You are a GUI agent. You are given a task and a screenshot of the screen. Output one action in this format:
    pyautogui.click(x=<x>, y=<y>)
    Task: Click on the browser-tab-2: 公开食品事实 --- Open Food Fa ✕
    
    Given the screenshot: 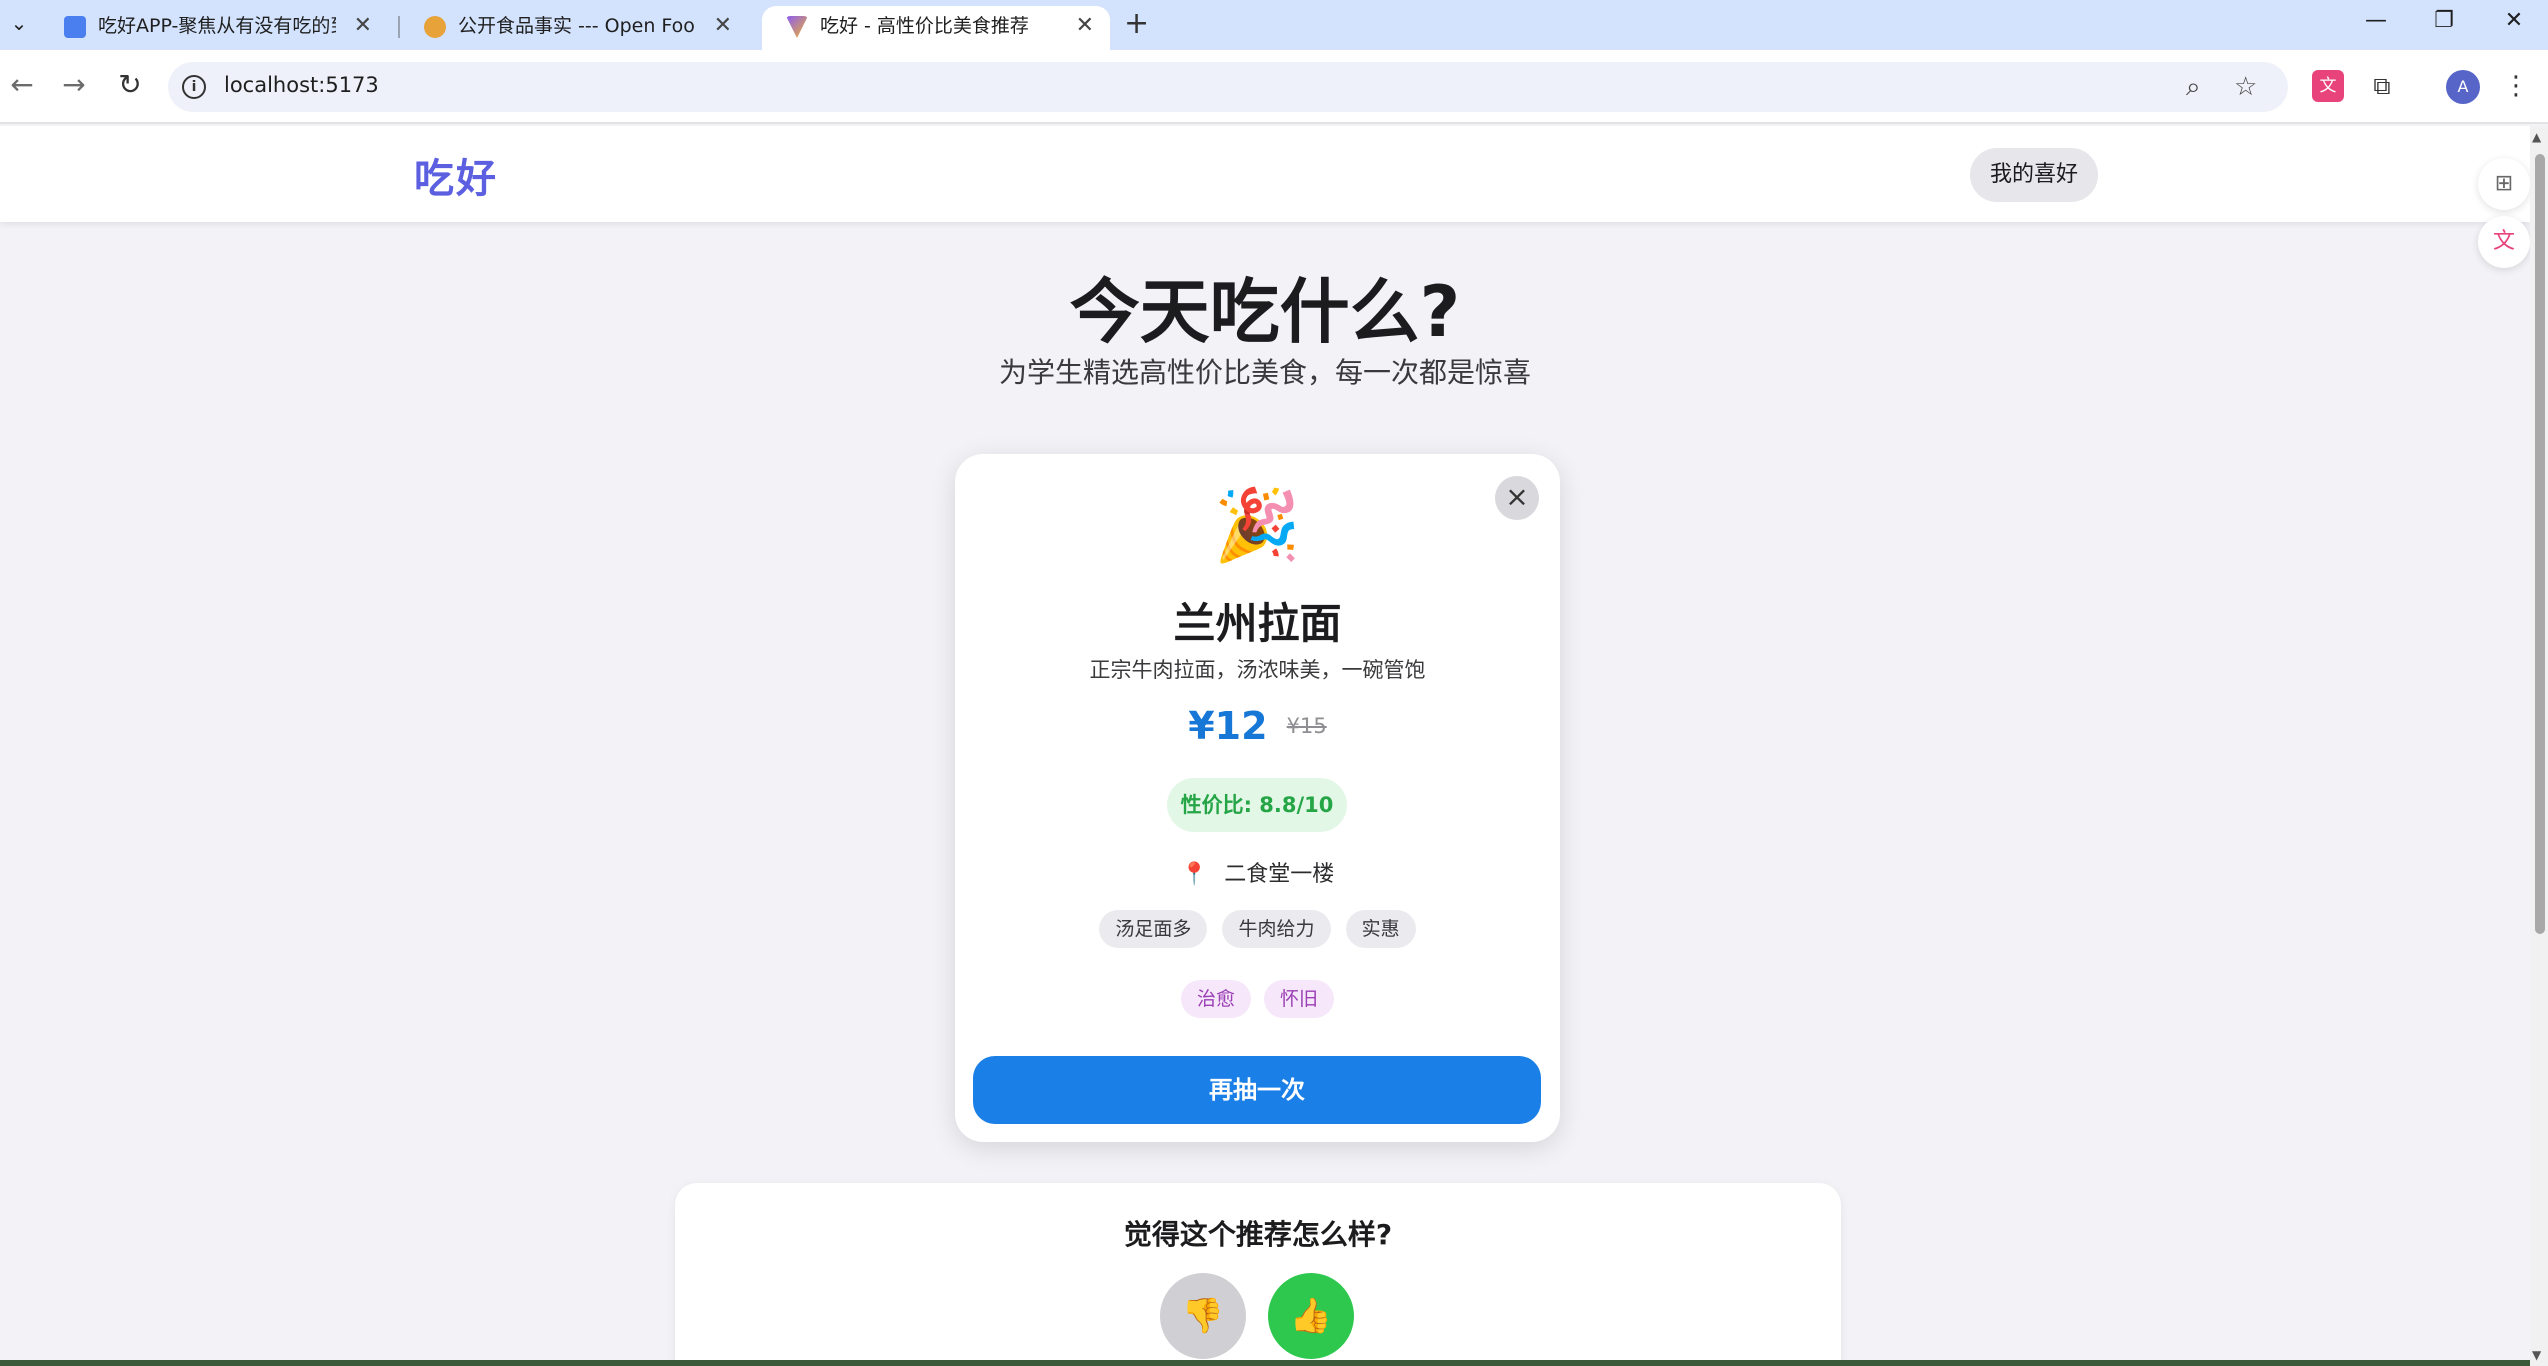 What is the action you would take?
    pyautogui.click(x=574, y=28)
    